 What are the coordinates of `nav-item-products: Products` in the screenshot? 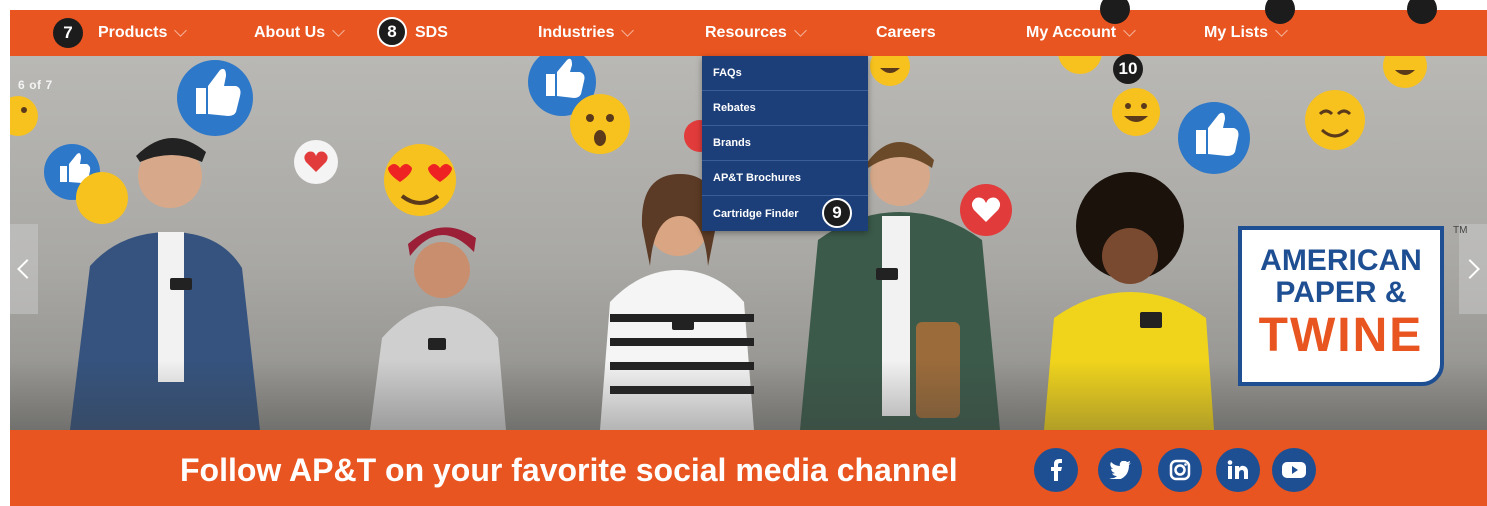 It's located at (143, 33).